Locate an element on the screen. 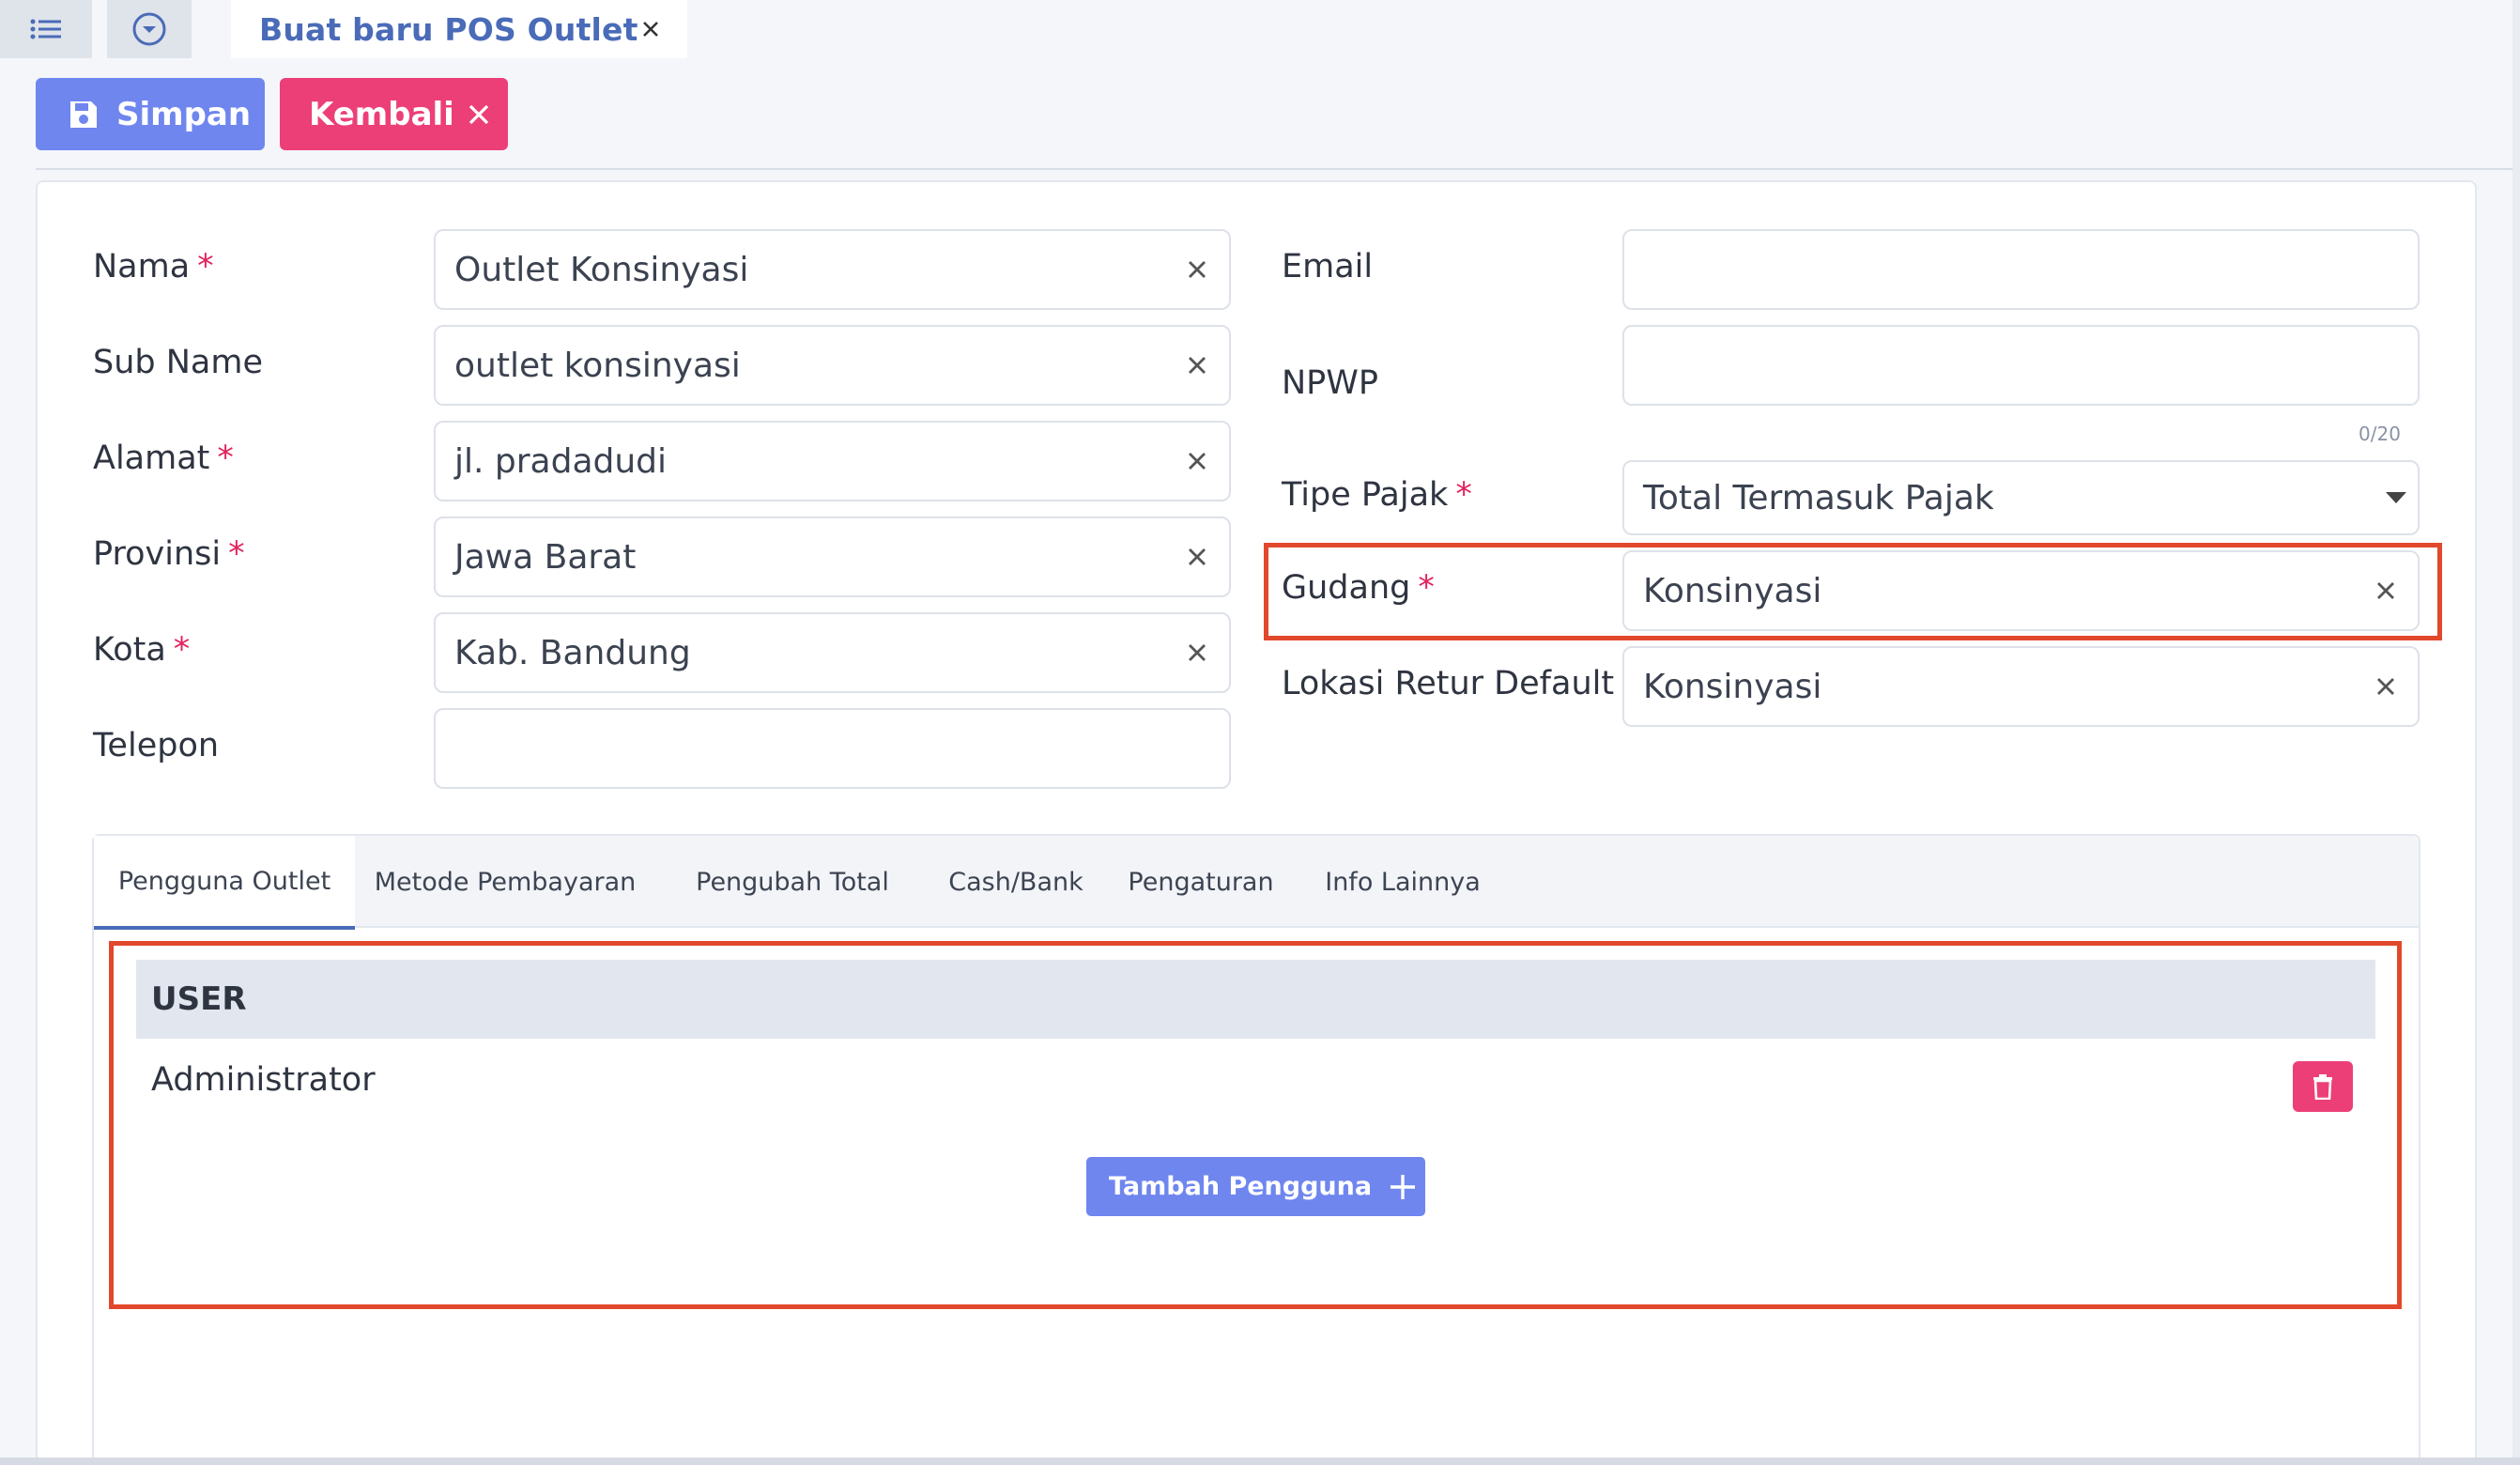 This screenshot has height=1465, width=2520. npwp-char-counter: 0/20 is located at coordinates (2380, 434).